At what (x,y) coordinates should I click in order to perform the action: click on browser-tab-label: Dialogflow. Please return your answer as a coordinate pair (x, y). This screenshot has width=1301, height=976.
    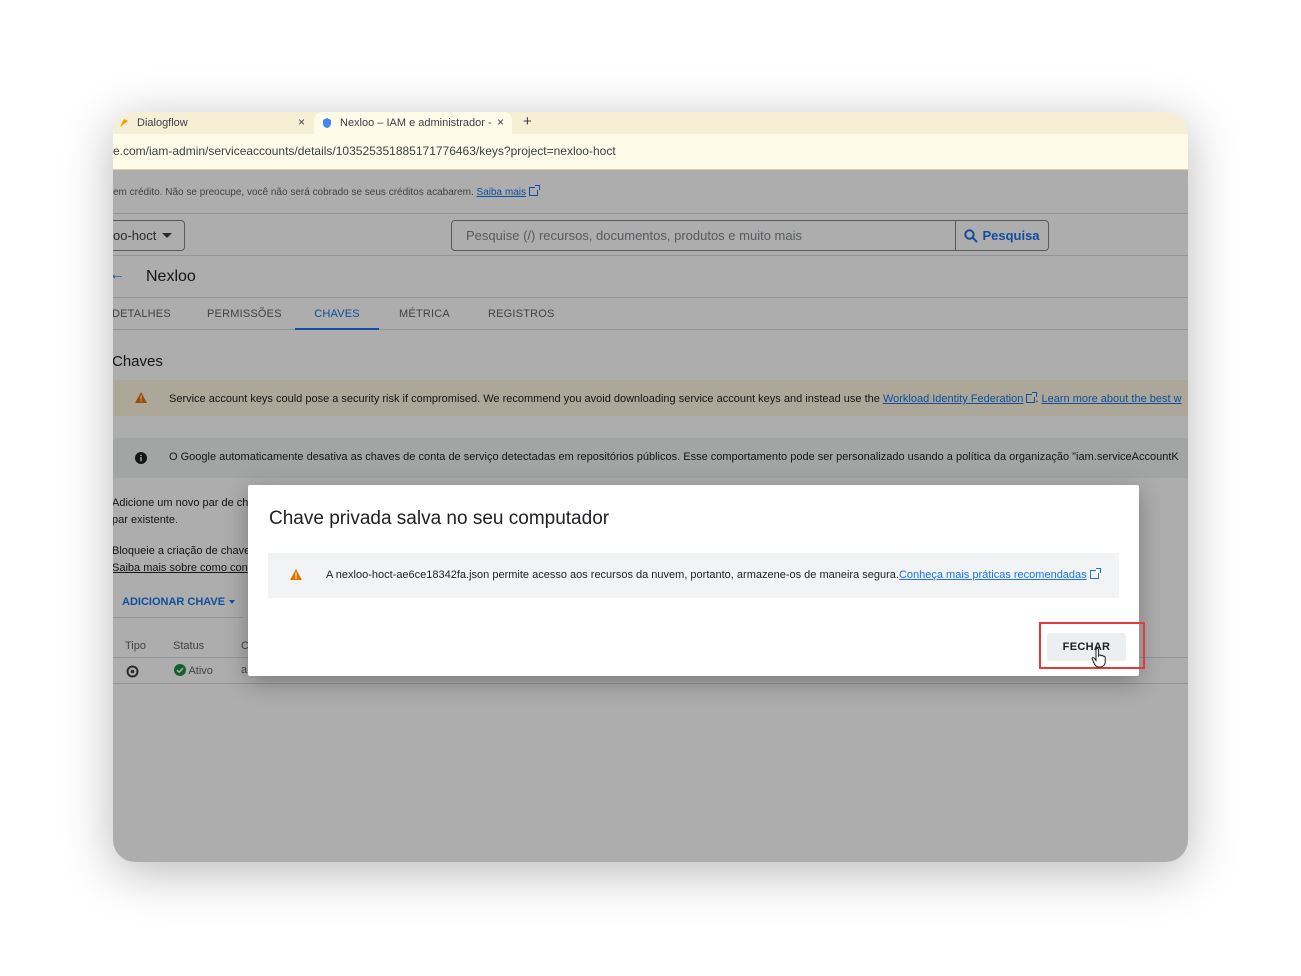
    Looking at the image, I should click on (162, 123).